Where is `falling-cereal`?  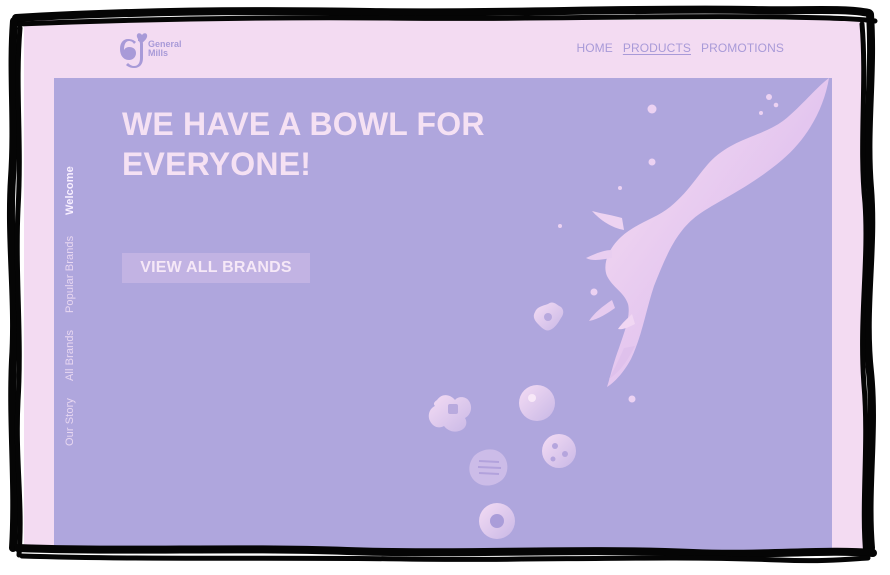 falling-cereal is located at coordinates (502, 420).